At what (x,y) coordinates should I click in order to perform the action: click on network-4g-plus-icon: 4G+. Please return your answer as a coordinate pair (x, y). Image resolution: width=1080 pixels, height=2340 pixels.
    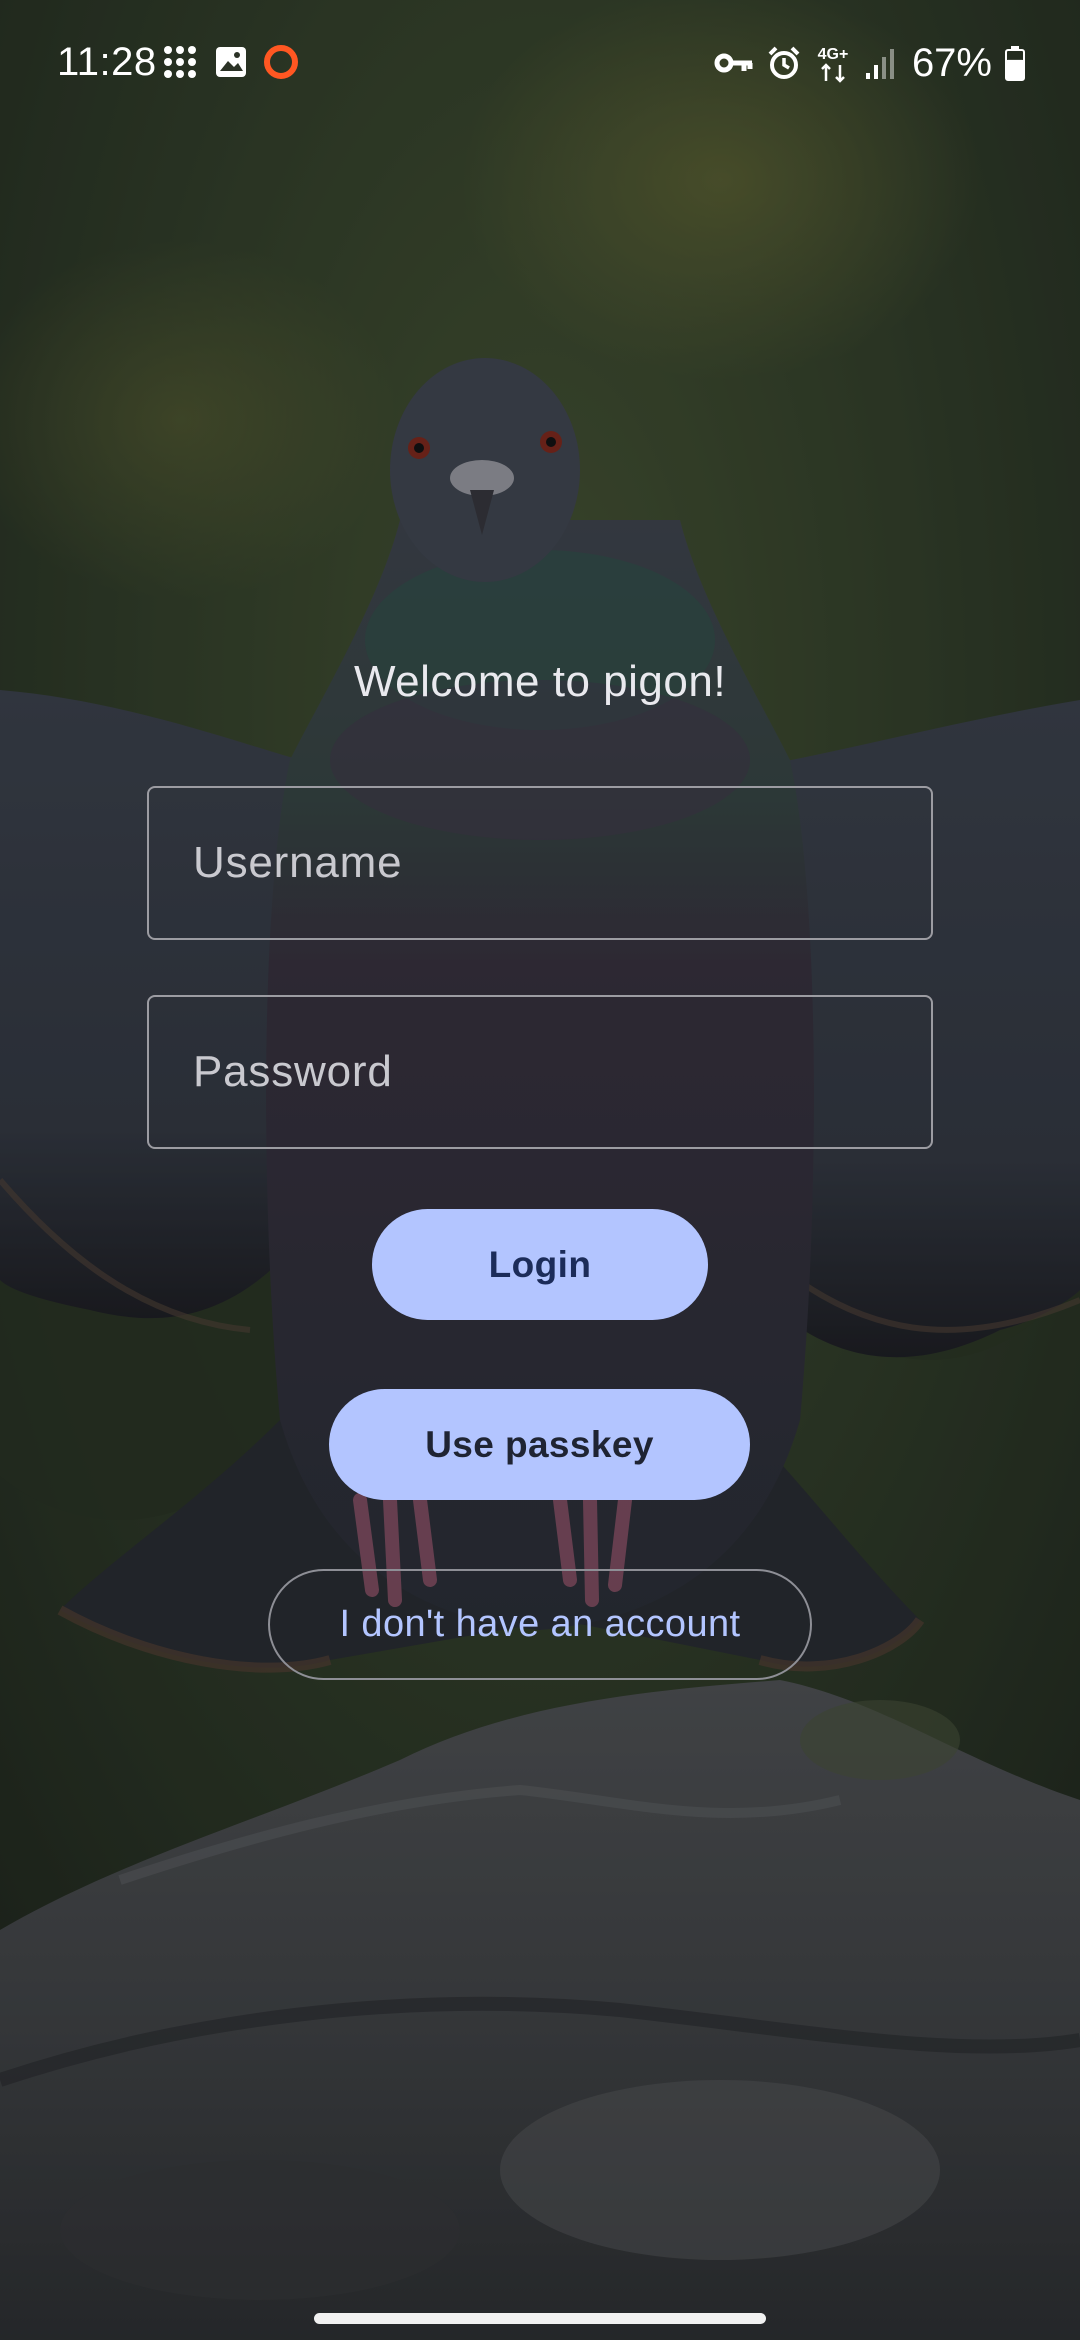
    Looking at the image, I should click on (833, 63).